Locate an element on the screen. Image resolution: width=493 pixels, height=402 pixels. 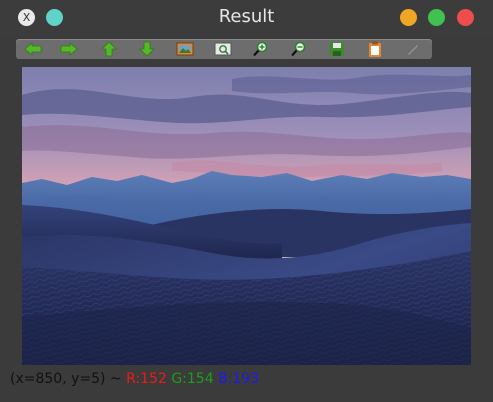
arrow-left-icon is located at coordinates (33, 49).